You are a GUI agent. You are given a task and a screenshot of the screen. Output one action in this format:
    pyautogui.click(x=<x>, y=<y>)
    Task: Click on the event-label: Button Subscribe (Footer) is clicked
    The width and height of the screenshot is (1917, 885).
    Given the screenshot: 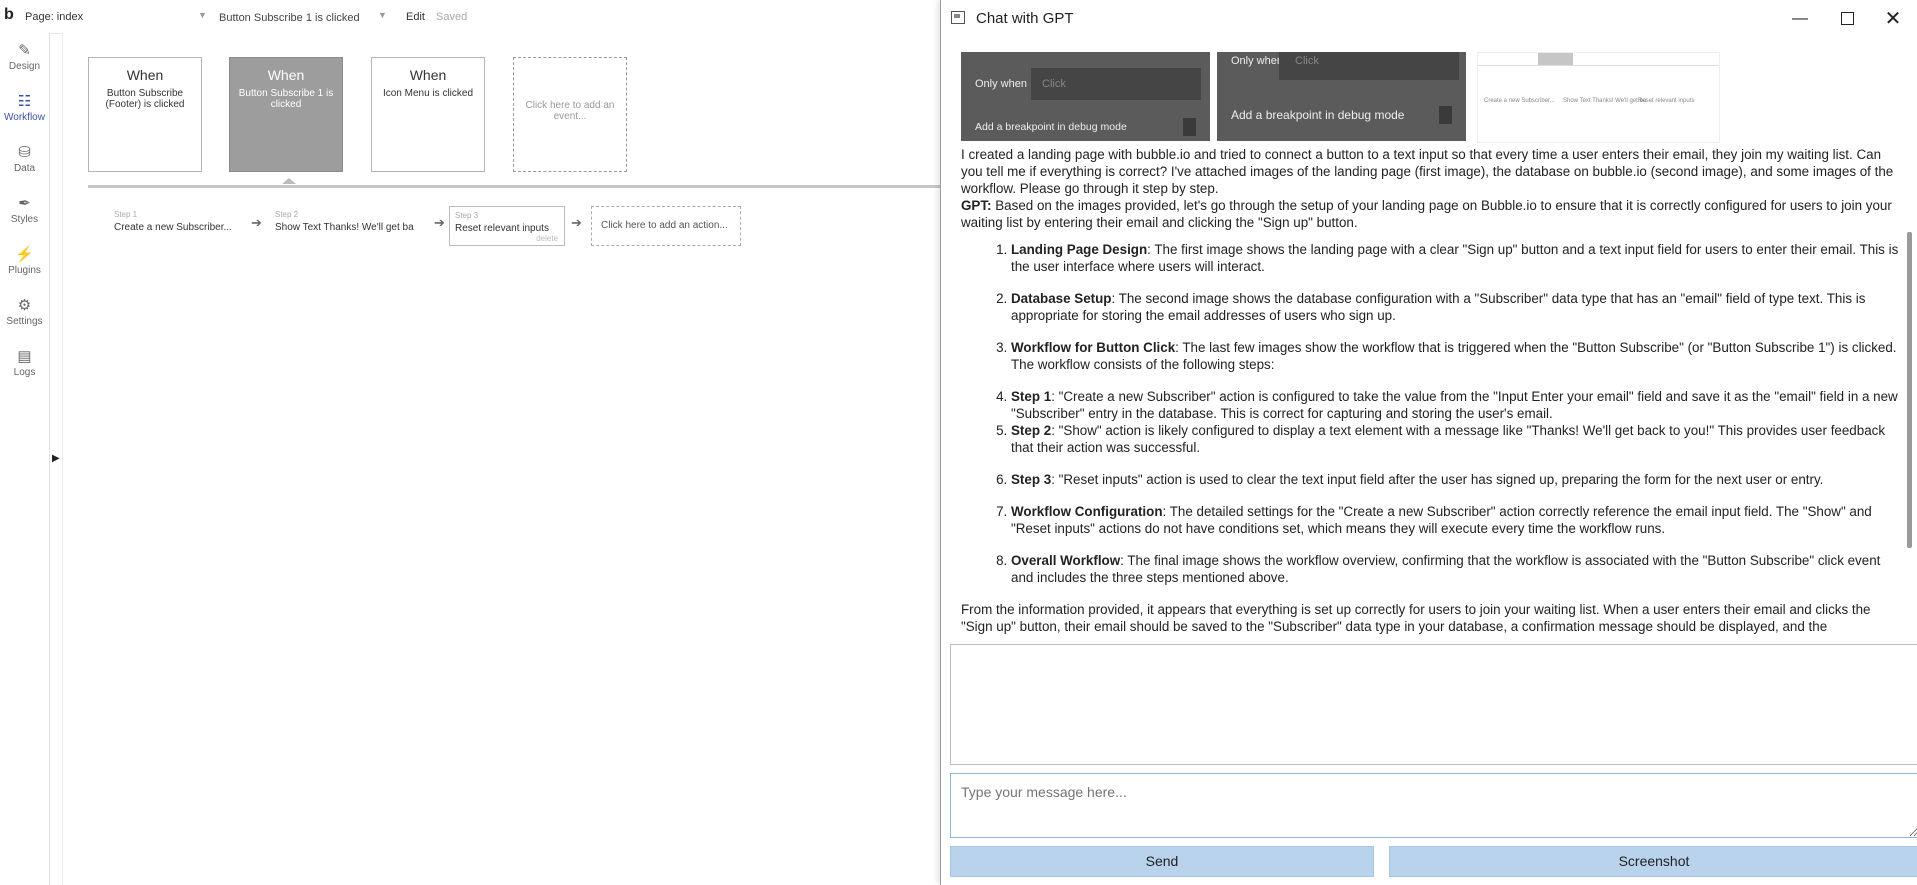 What is the action you would take?
    pyautogui.click(x=145, y=99)
    